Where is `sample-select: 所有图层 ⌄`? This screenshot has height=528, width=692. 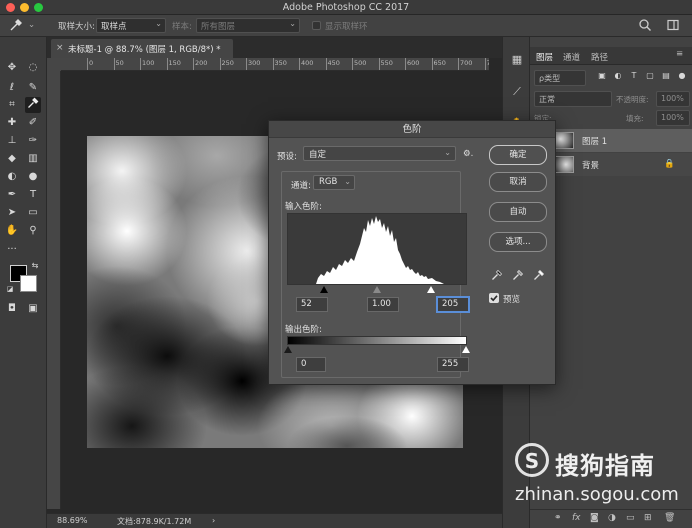
sample-select: 所有图层 ⌄ is located at coordinates (248, 25).